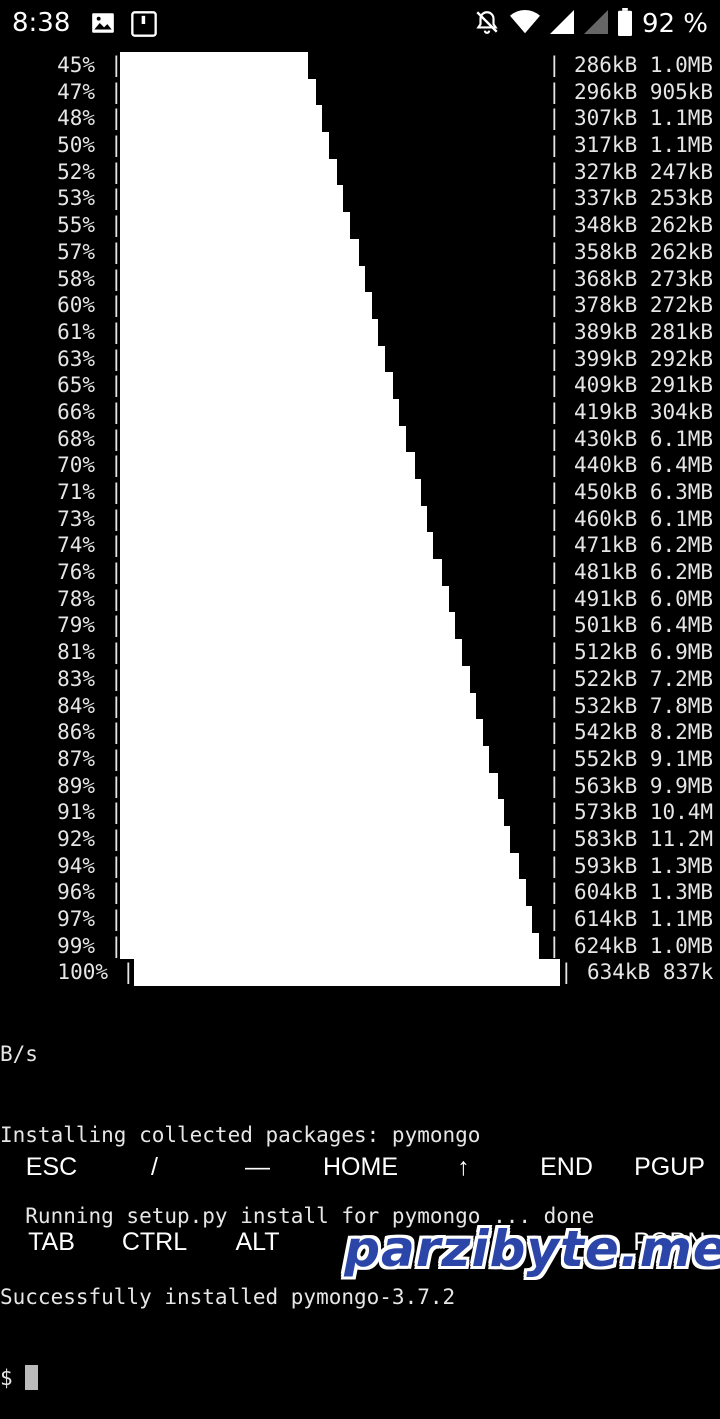 This screenshot has height=1419, width=720. I want to click on progress-row: 60% | | 378kB 272kB, so click(360, 305).